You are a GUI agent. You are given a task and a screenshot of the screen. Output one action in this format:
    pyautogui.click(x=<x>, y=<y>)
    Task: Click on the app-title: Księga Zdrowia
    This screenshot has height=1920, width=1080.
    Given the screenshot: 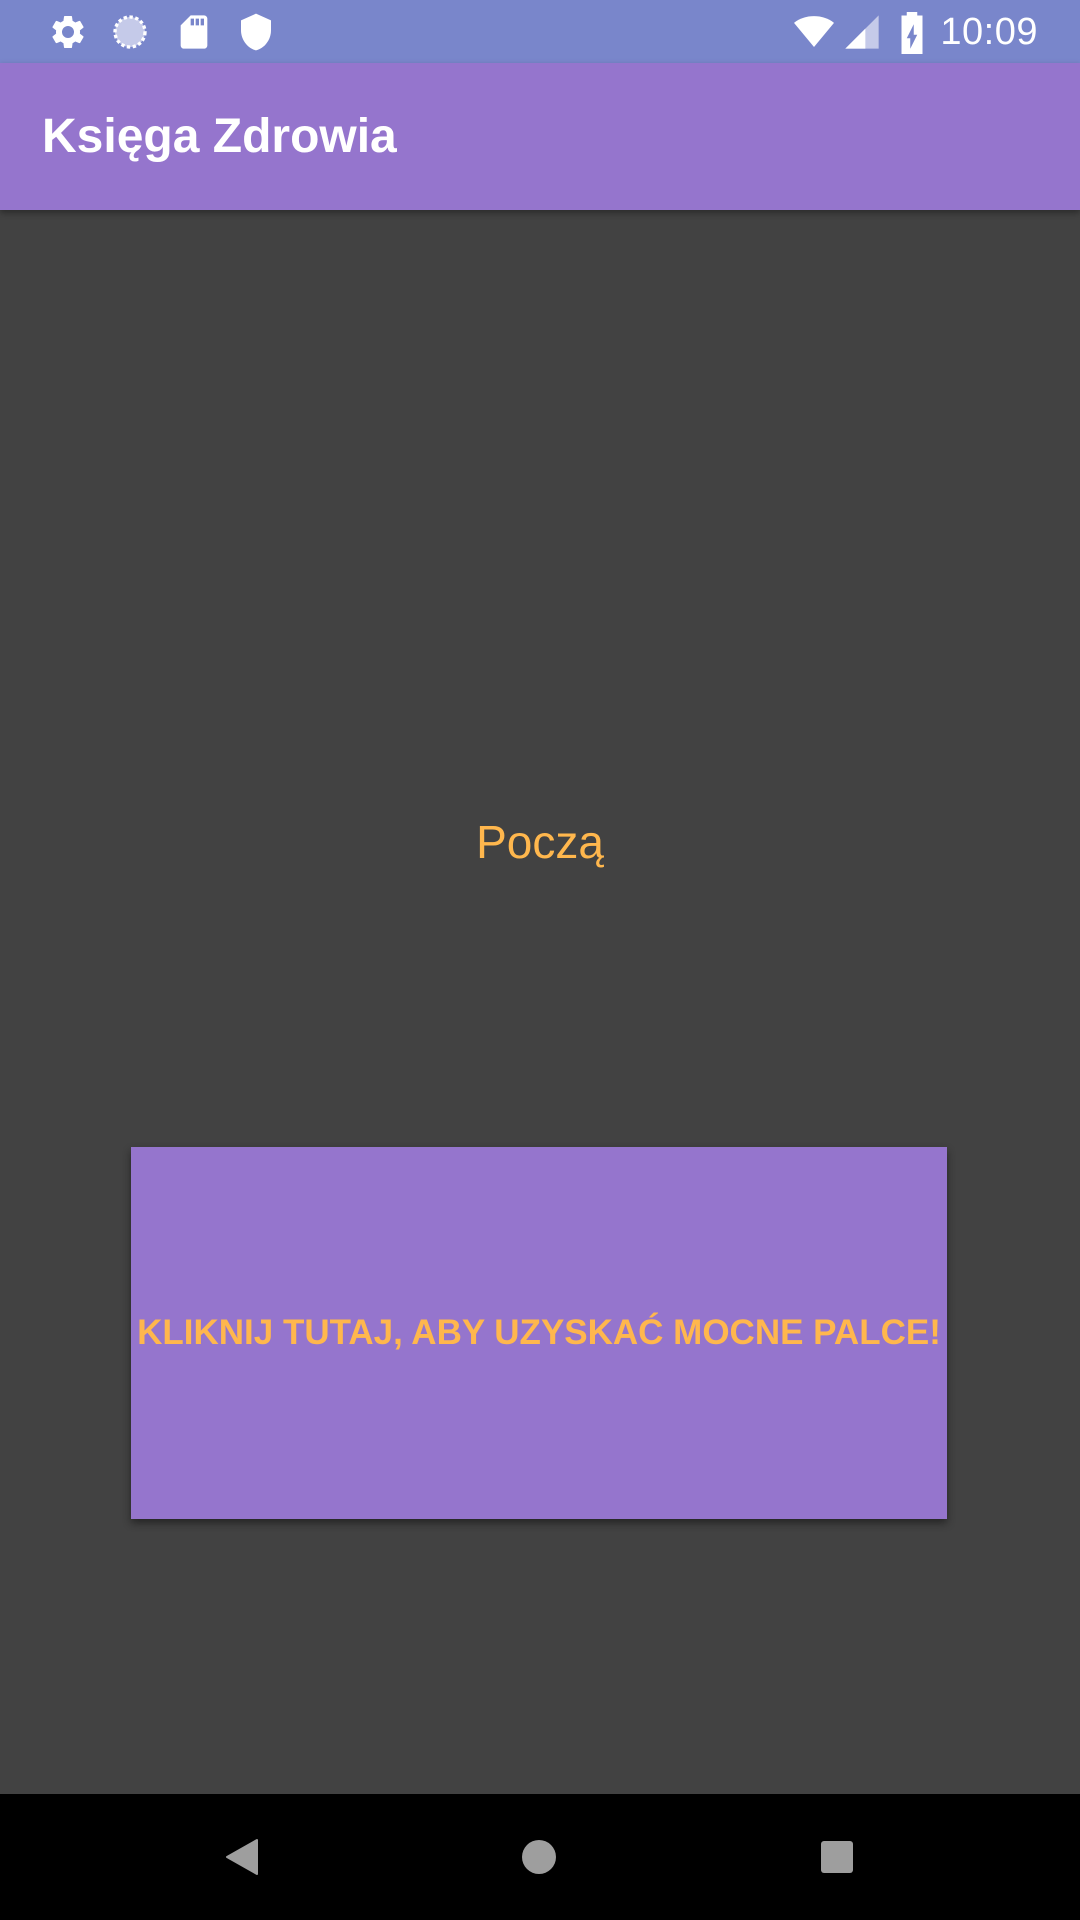 What is the action you would take?
    pyautogui.click(x=219, y=136)
    